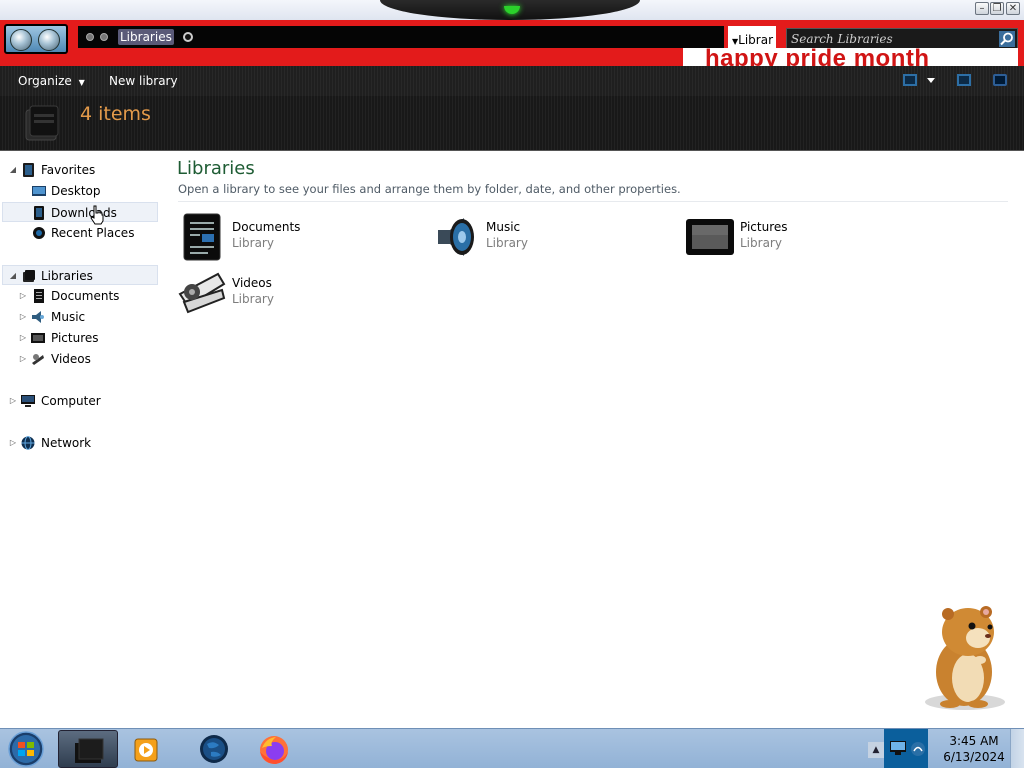 The image size is (1024, 768). What do you see at coordinates (1017, 748) in the screenshot?
I see `show-desktop-button` at bounding box center [1017, 748].